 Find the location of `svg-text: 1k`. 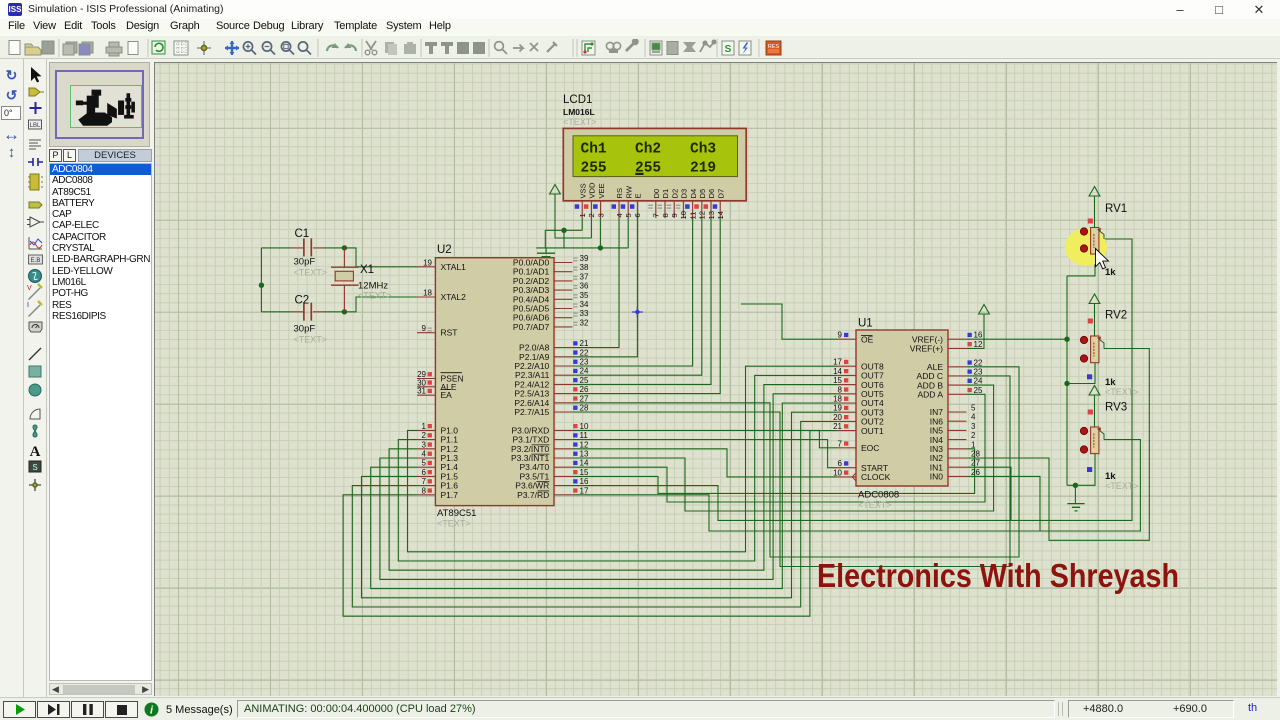

svg-text: 1k is located at coordinates (1110, 272).